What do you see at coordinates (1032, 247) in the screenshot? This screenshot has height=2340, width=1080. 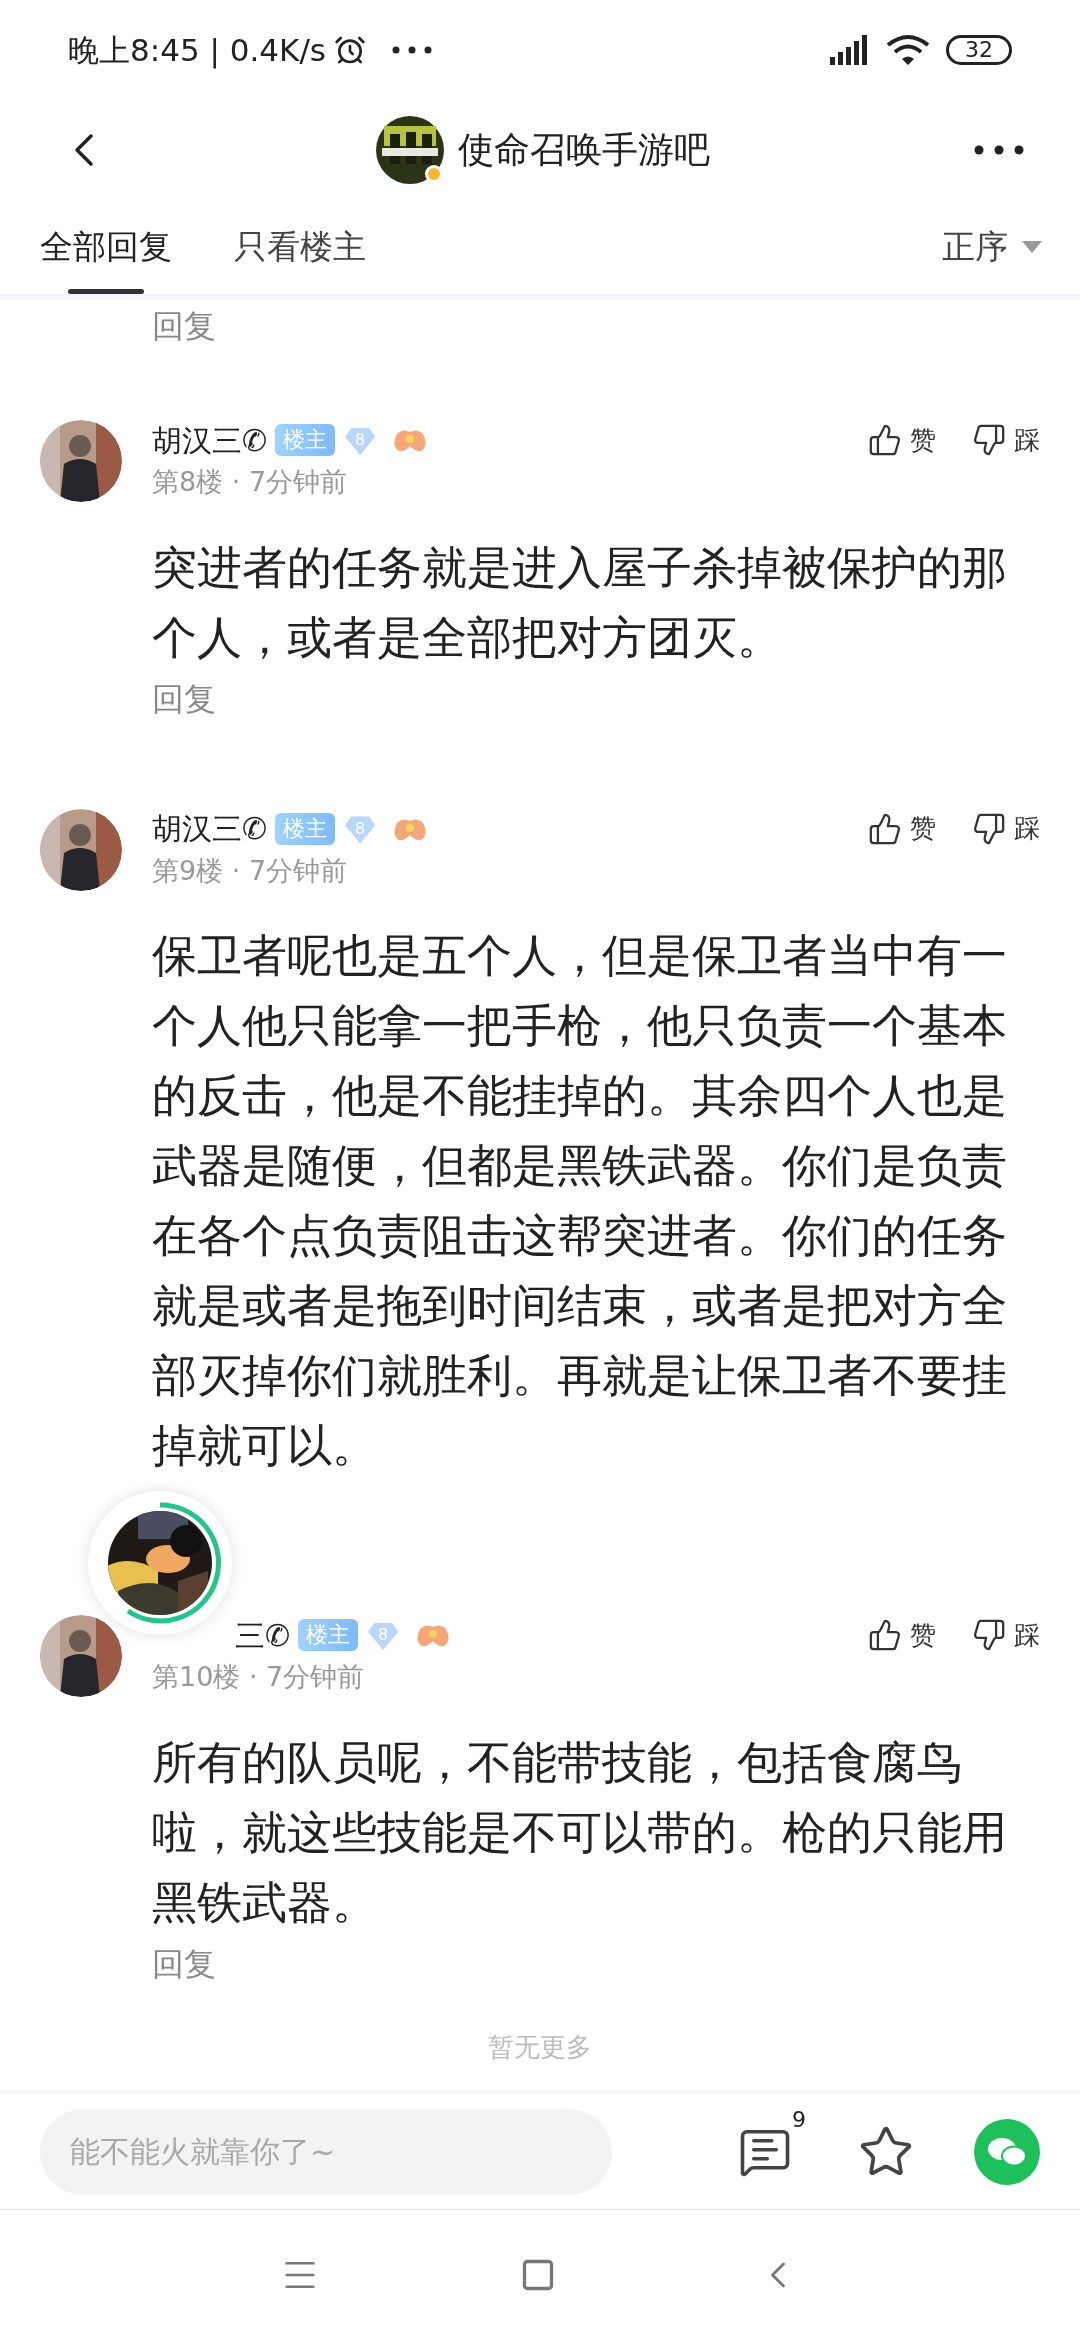 I see `caret-icon` at bounding box center [1032, 247].